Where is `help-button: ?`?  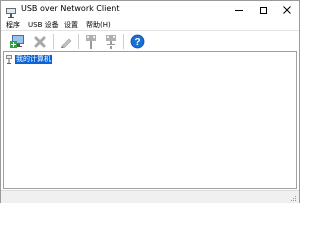
help-button: ? is located at coordinates (137, 41).